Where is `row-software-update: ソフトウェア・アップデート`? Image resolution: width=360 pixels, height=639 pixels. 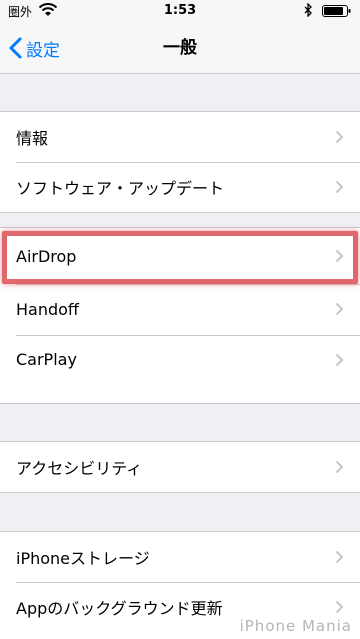
row-software-update: ソフトウェア・アップデート is located at coordinates (180, 187).